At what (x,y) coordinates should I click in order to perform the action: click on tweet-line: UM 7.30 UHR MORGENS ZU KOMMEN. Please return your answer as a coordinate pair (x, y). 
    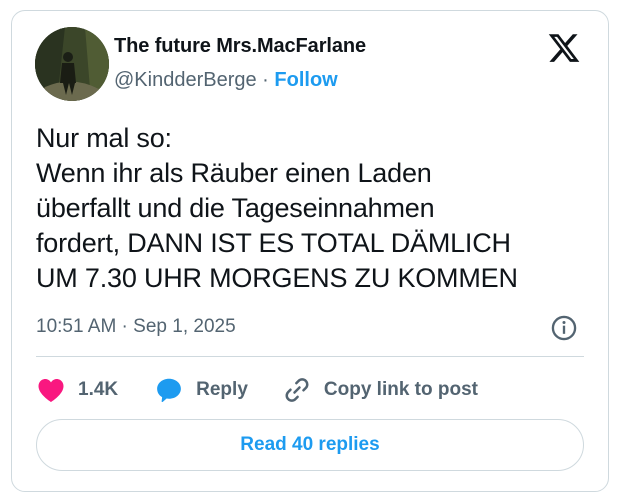
    Looking at the image, I should click on (277, 278).